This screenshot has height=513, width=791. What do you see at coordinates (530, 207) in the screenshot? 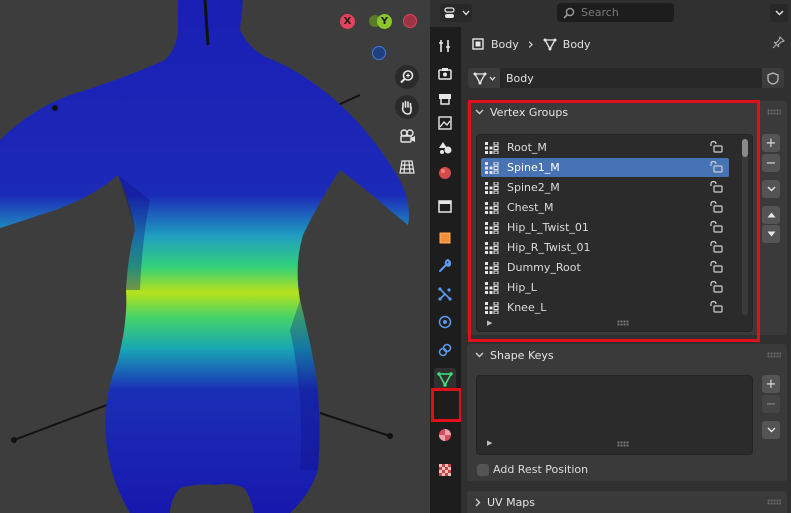
I see `vertex-group-name: Chest_M` at bounding box center [530, 207].